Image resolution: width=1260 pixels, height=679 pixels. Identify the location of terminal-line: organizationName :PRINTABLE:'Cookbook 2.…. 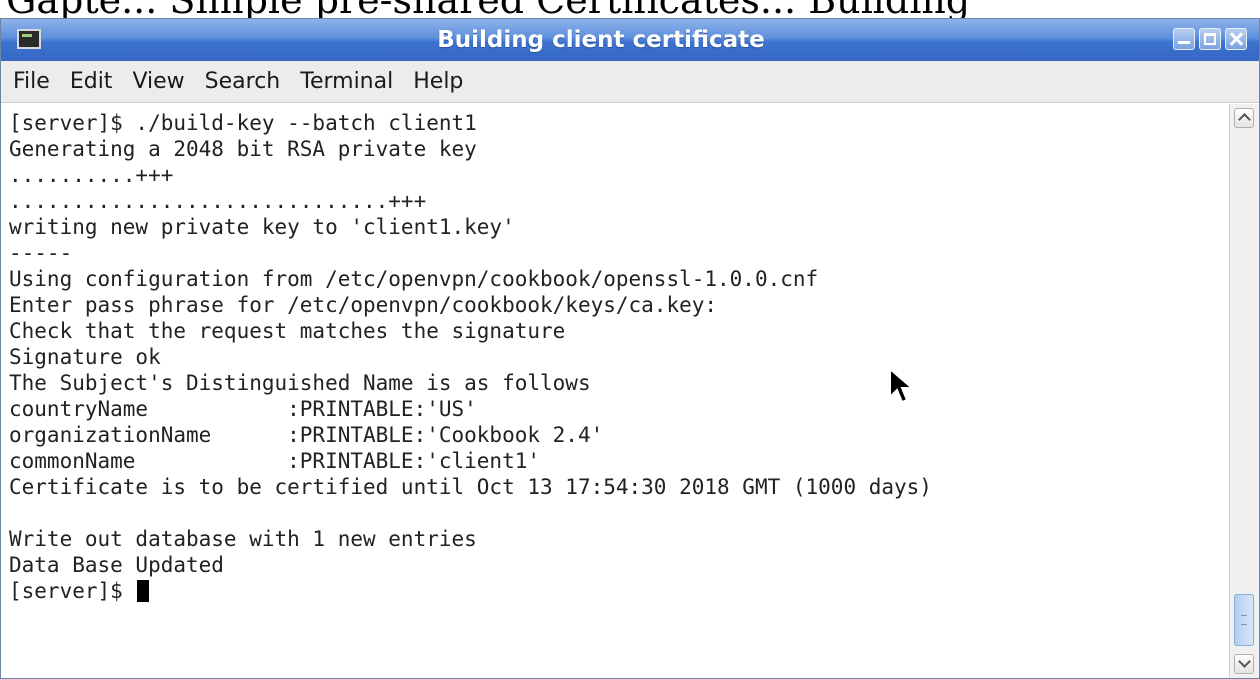
(306, 435).